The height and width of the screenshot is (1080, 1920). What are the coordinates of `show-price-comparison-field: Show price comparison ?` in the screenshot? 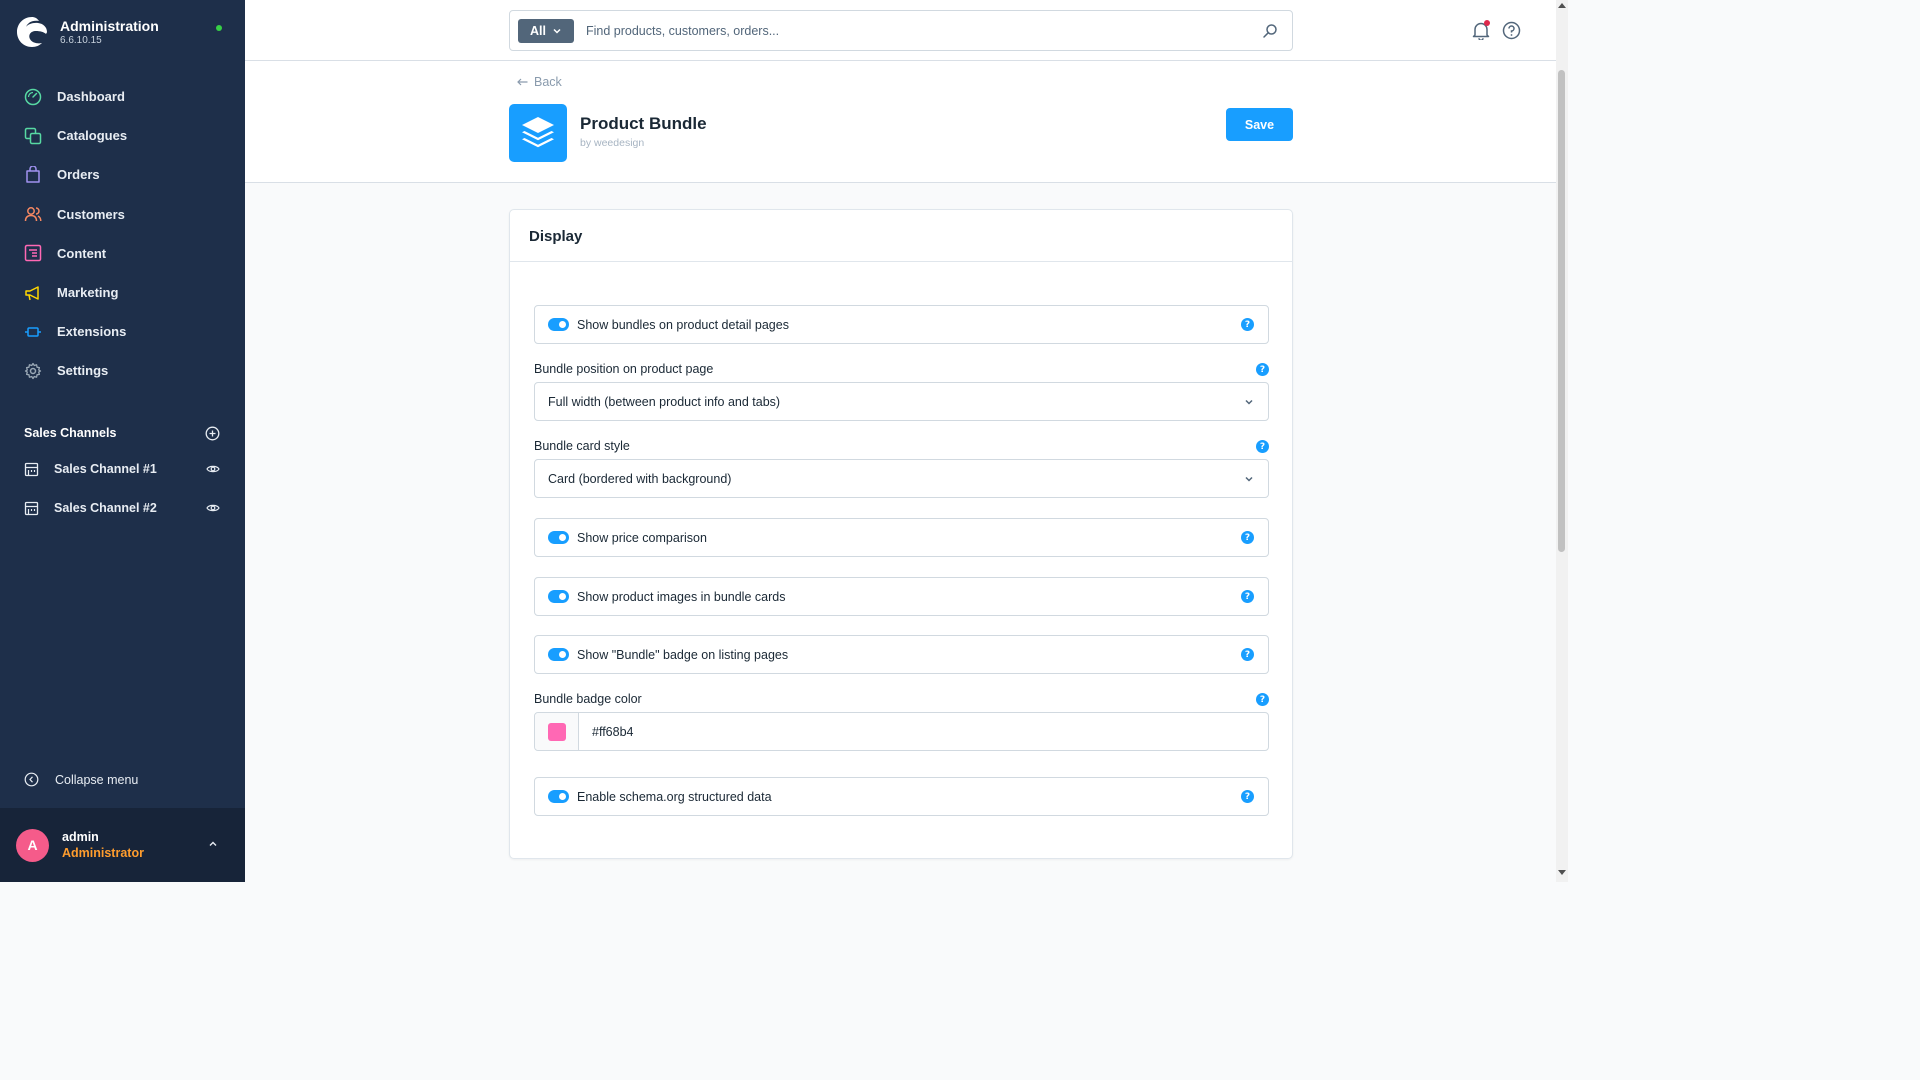 It's located at (901, 537).